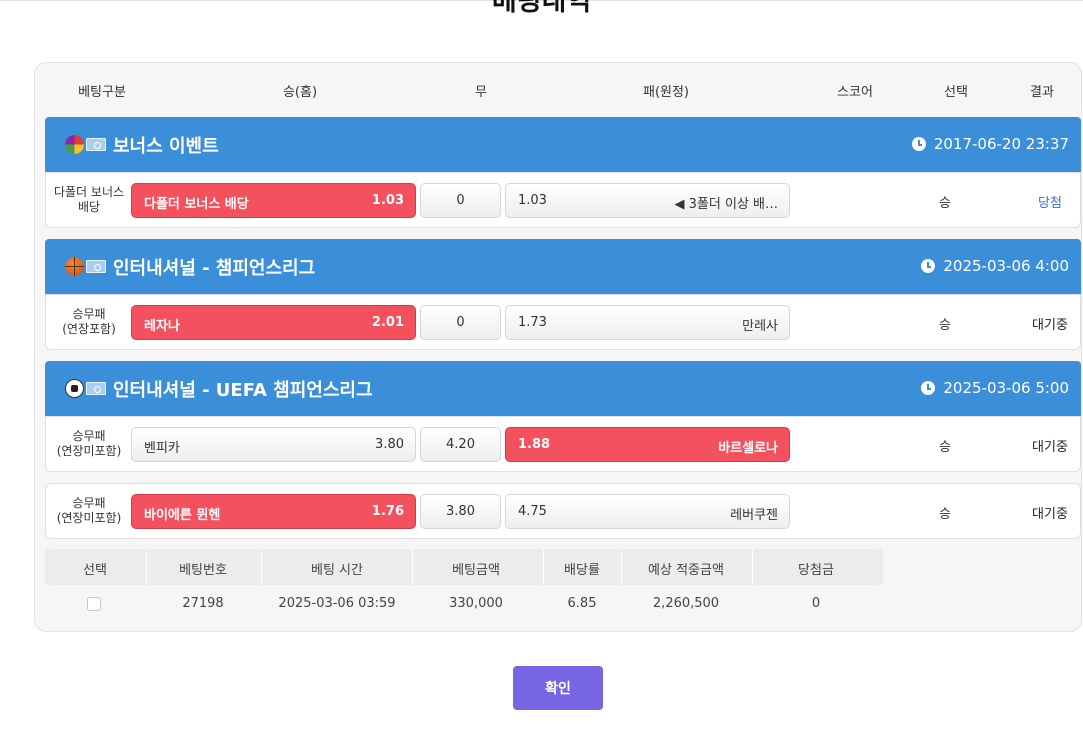 Image resolution: width=1083 pixels, height=737 pixels. What do you see at coordinates (563, 389) in the screenshot?
I see `league-bar: 인터내셔널 - UEFA 챔피언스리그 2025-03-06 5:00` at bounding box center [563, 389].